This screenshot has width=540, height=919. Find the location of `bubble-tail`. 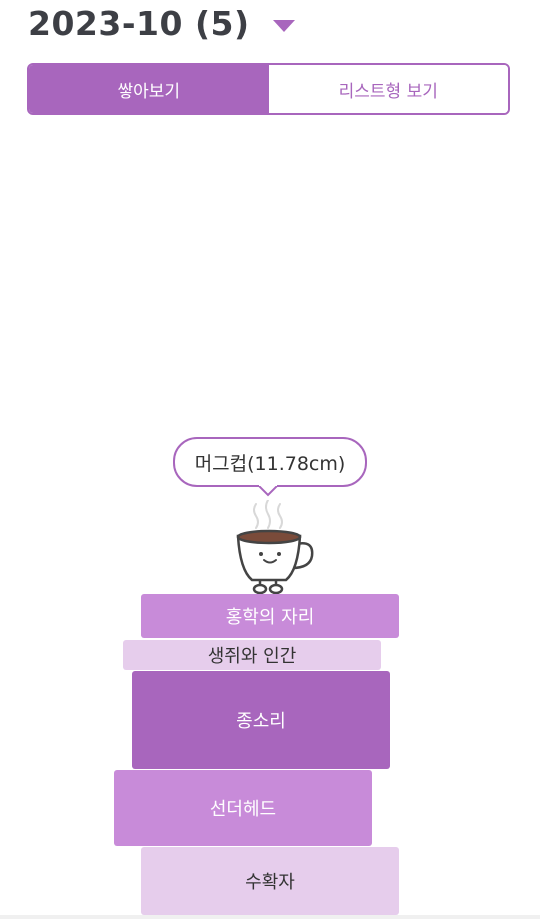

bubble-tail is located at coordinates (268, 491).